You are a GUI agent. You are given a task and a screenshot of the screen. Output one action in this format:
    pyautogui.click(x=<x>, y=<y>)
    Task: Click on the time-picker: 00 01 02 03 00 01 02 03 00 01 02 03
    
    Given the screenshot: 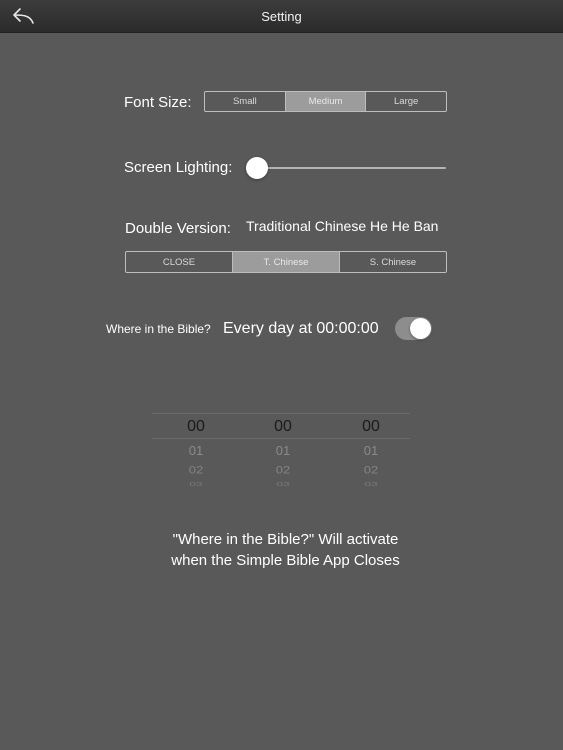 What is the action you would take?
    pyautogui.click(x=281, y=450)
    